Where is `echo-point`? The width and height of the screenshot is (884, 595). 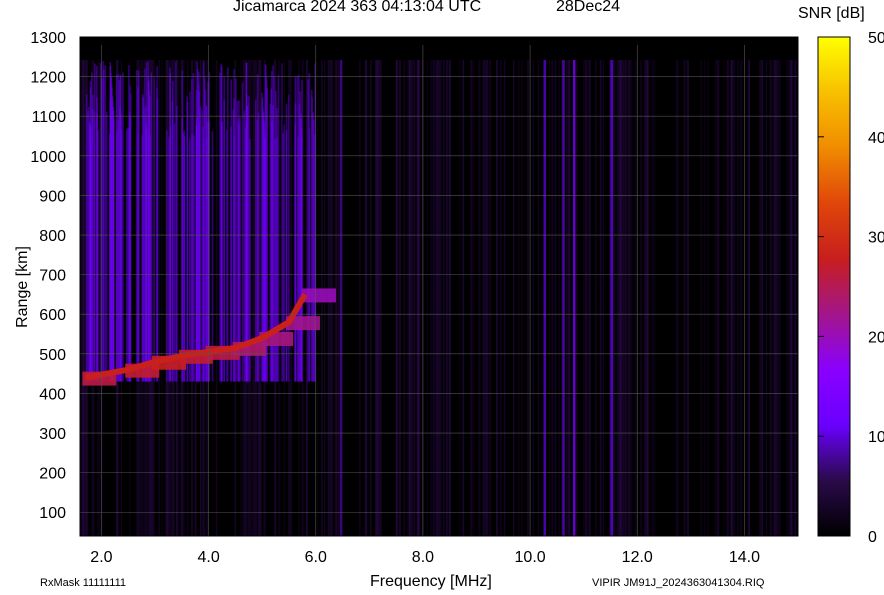 echo-point is located at coordinates (319, 295).